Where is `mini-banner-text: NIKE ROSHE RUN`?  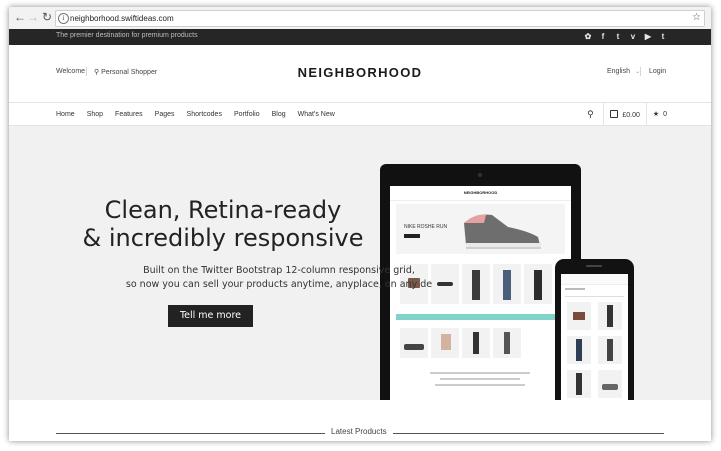
mini-banner-text: NIKE ROSHE RUN is located at coordinates (426, 227).